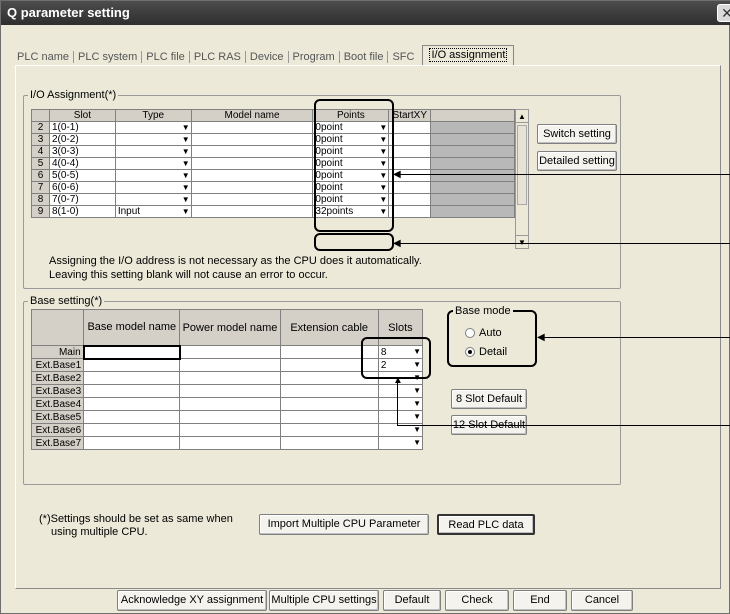 This screenshot has height=614, width=730. I want to click on read-plc-data-button: Read PLC data, so click(486, 524).